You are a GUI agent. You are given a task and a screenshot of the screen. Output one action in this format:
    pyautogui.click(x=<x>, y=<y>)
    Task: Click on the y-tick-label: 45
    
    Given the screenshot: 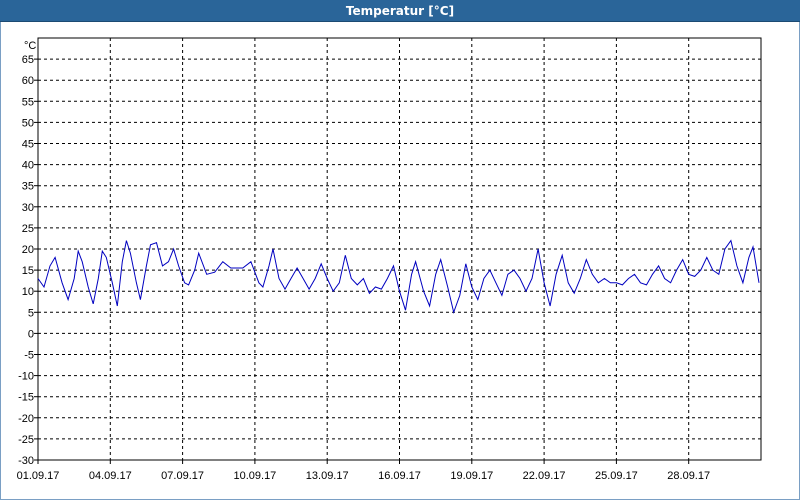 What is the action you would take?
    pyautogui.click(x=28, y=145)
    